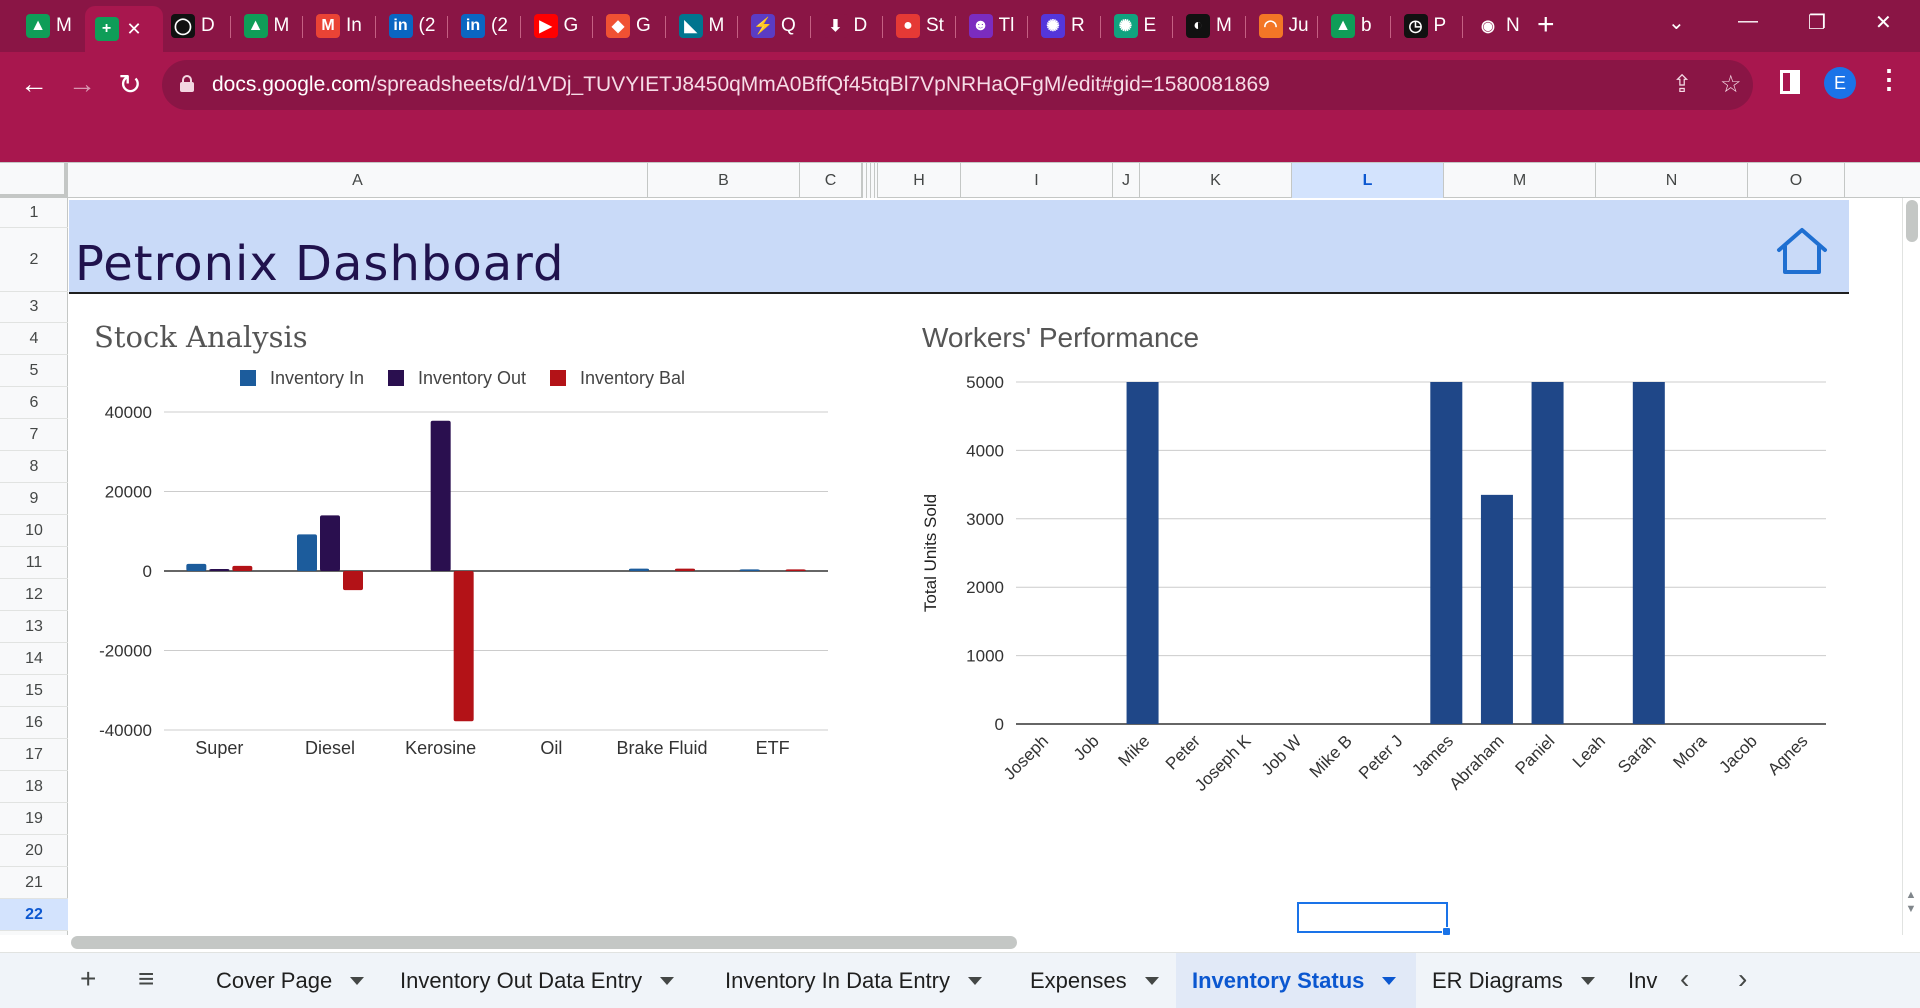  I want to click on row-header-cell: 2, so click(34, 260).